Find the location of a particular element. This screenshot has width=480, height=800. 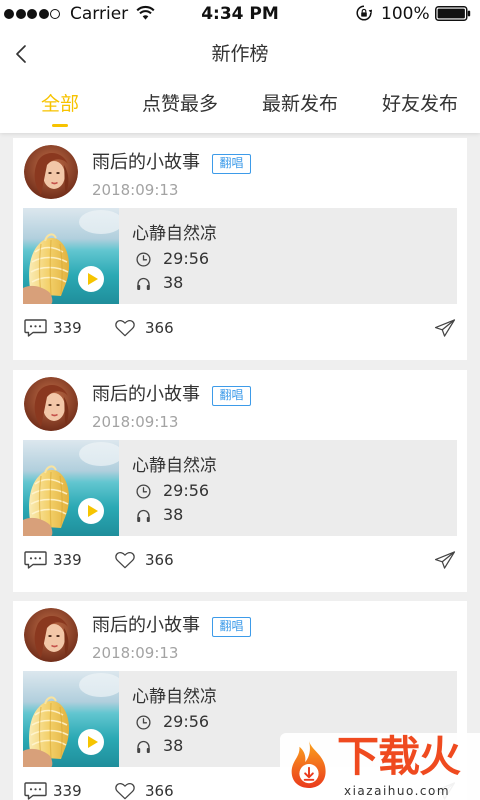

flame-logo-icon is located at coordinates (309, 764).